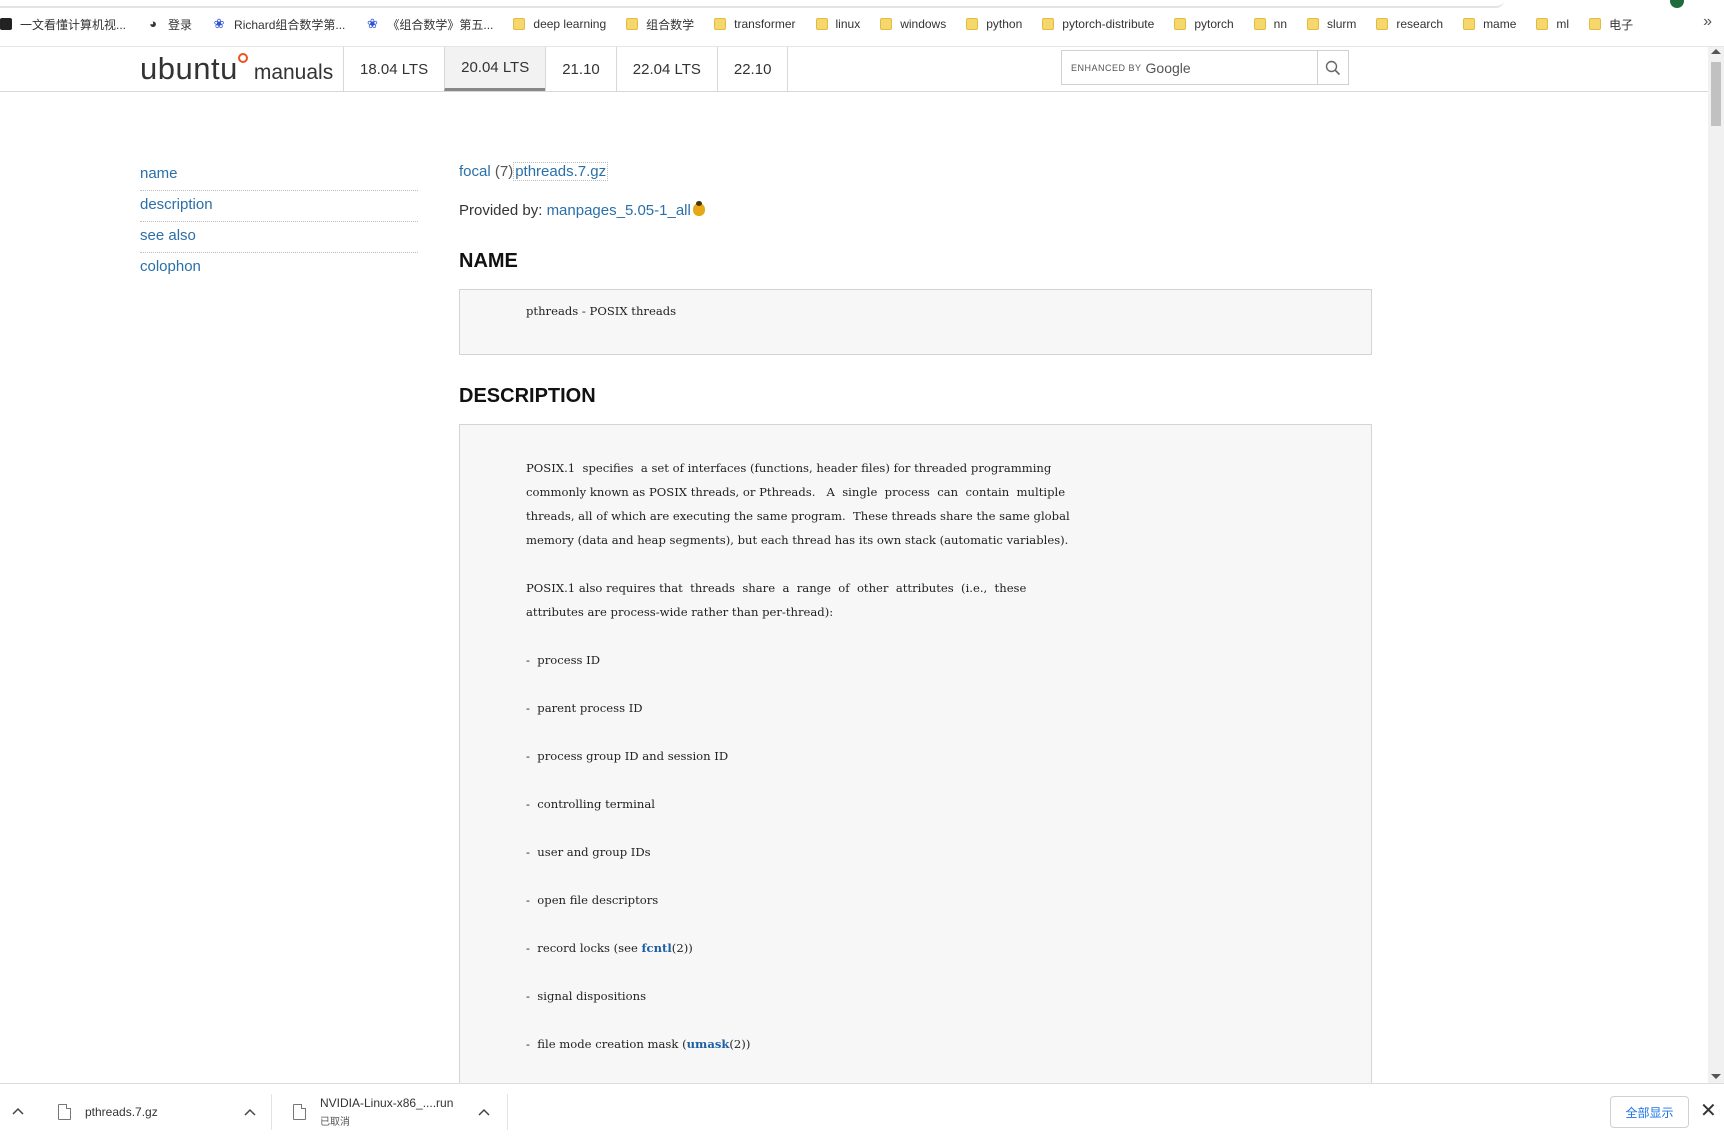 This screenshot has width=1724, height=1140. What do you see at coordinates (1611, 24) in the screenshot?
I see `bookmark-item: 电子` at bounding box center [1611, 24].